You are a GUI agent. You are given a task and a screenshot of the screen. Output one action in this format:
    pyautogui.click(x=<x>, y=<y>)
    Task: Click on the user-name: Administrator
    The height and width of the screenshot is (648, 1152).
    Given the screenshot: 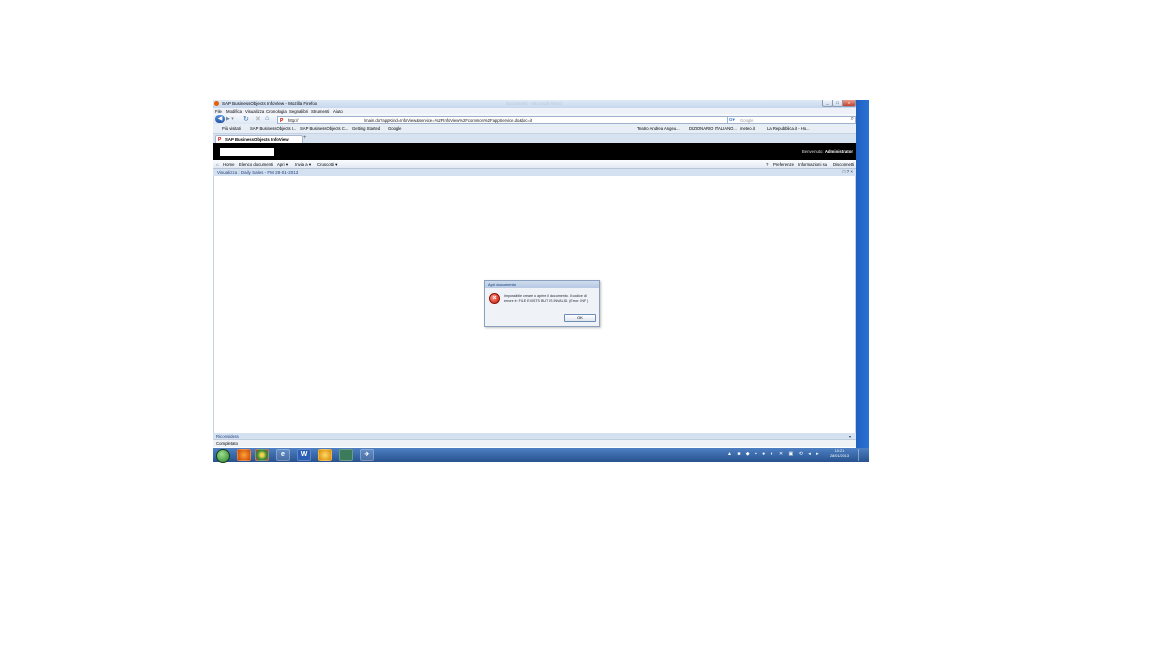 What is the action you would take?
    pyautogui.click(x=838, y=151)
    